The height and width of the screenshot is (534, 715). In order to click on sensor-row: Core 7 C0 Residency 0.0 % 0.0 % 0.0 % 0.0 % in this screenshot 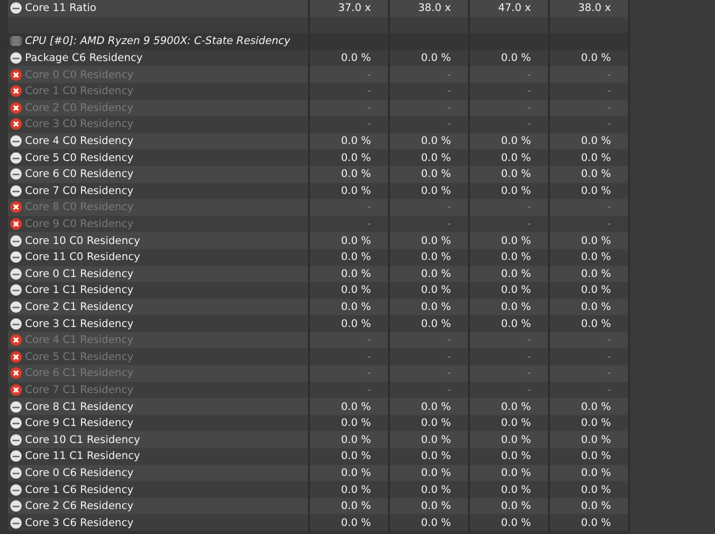, I will do `click(319, 191)`.